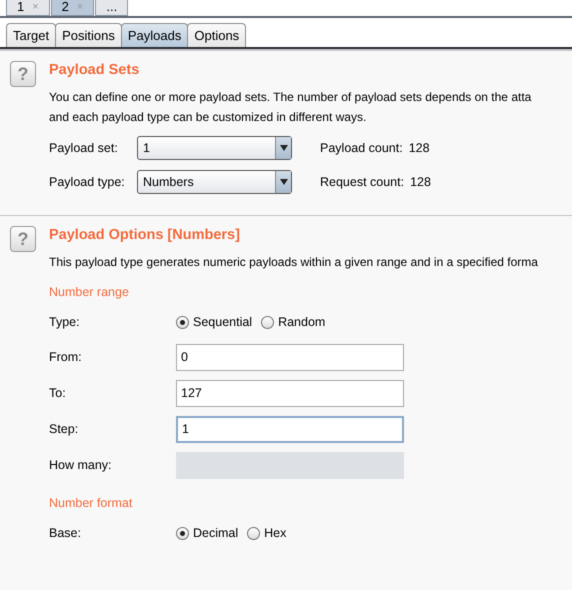  What do you see at coordinates (91, 504) in the screenshot?
I see `group-title: Number format` at bounding box center [91, 504].